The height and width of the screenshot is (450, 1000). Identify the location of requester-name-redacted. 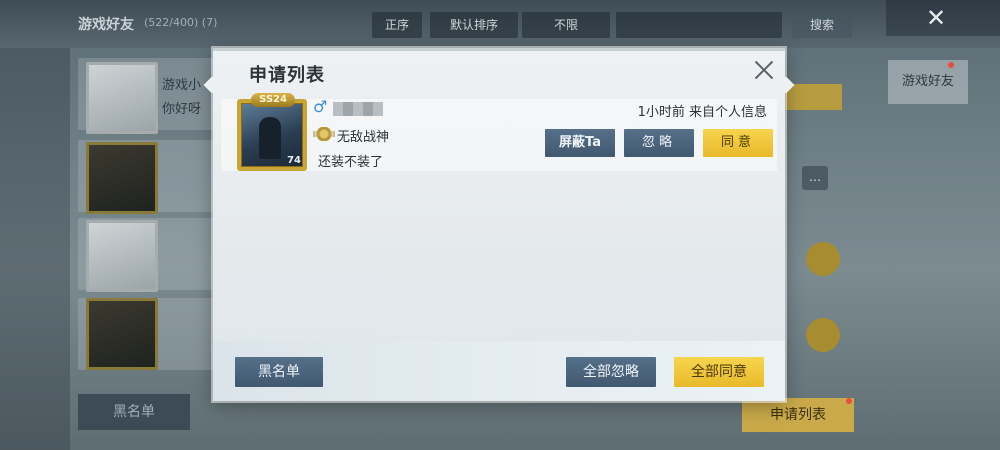
(358, 109).